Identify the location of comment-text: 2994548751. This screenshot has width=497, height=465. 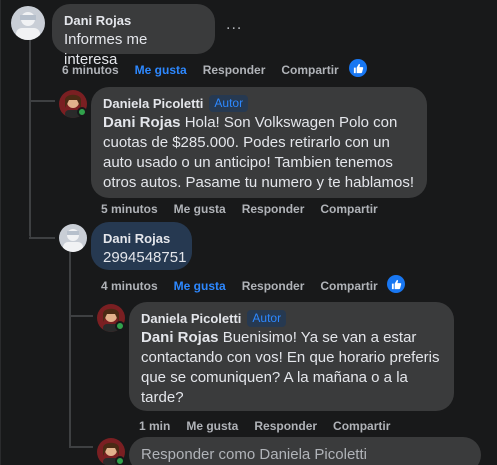
(145, 257).